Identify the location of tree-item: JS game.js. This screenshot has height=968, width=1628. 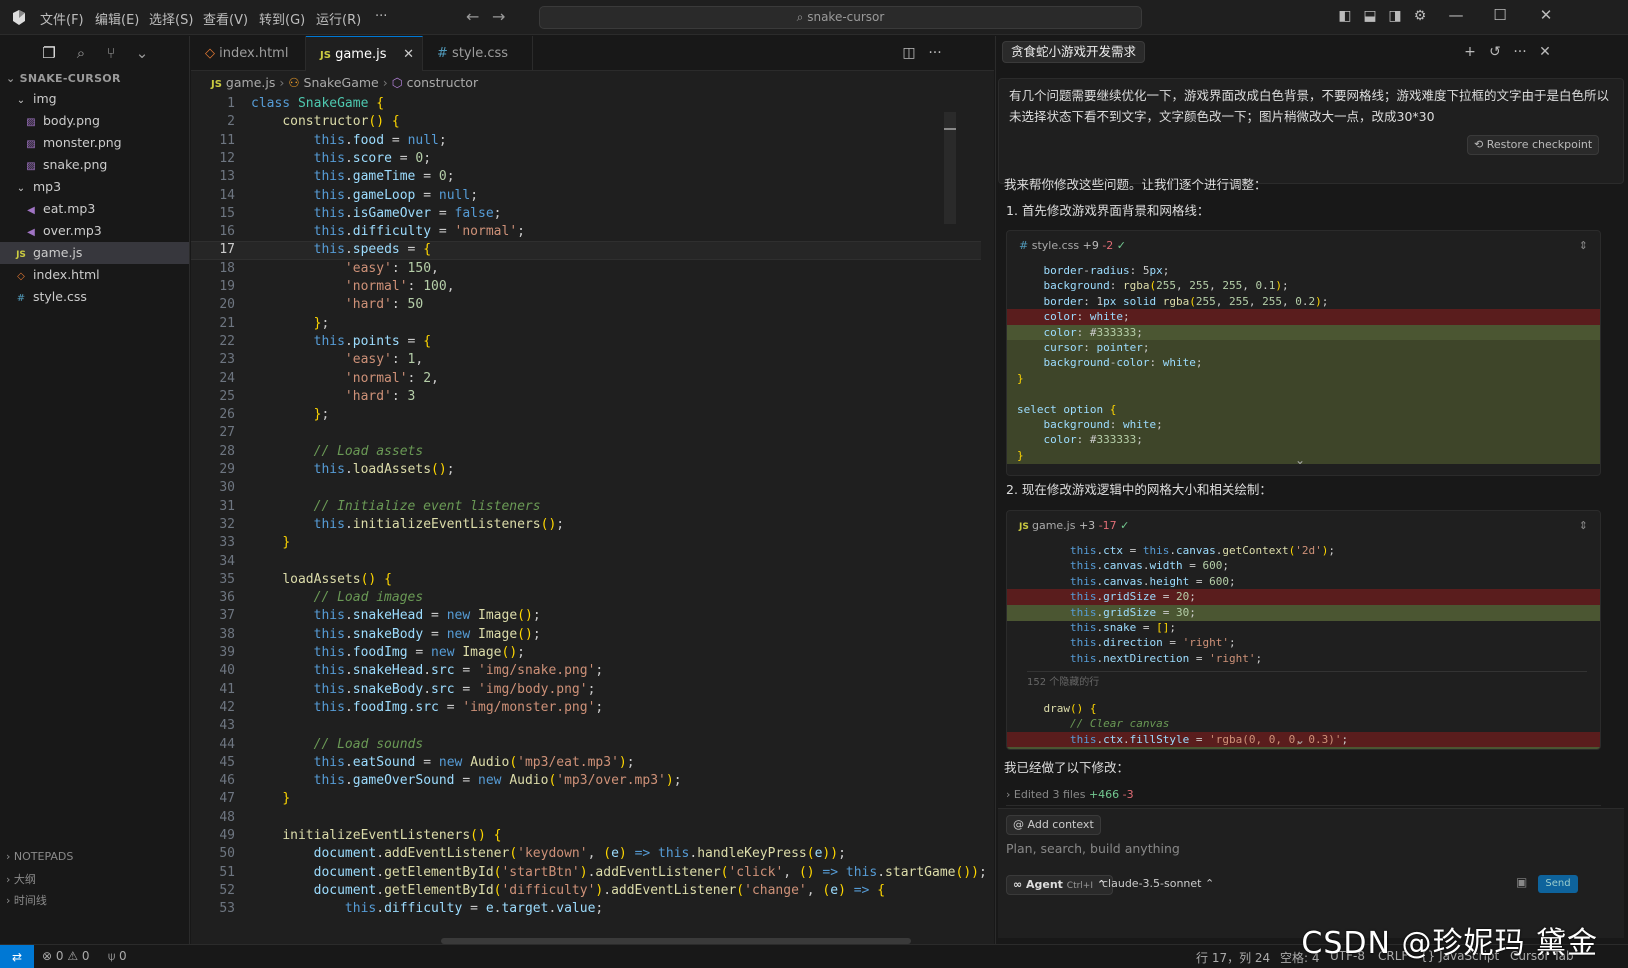
(94, 253).